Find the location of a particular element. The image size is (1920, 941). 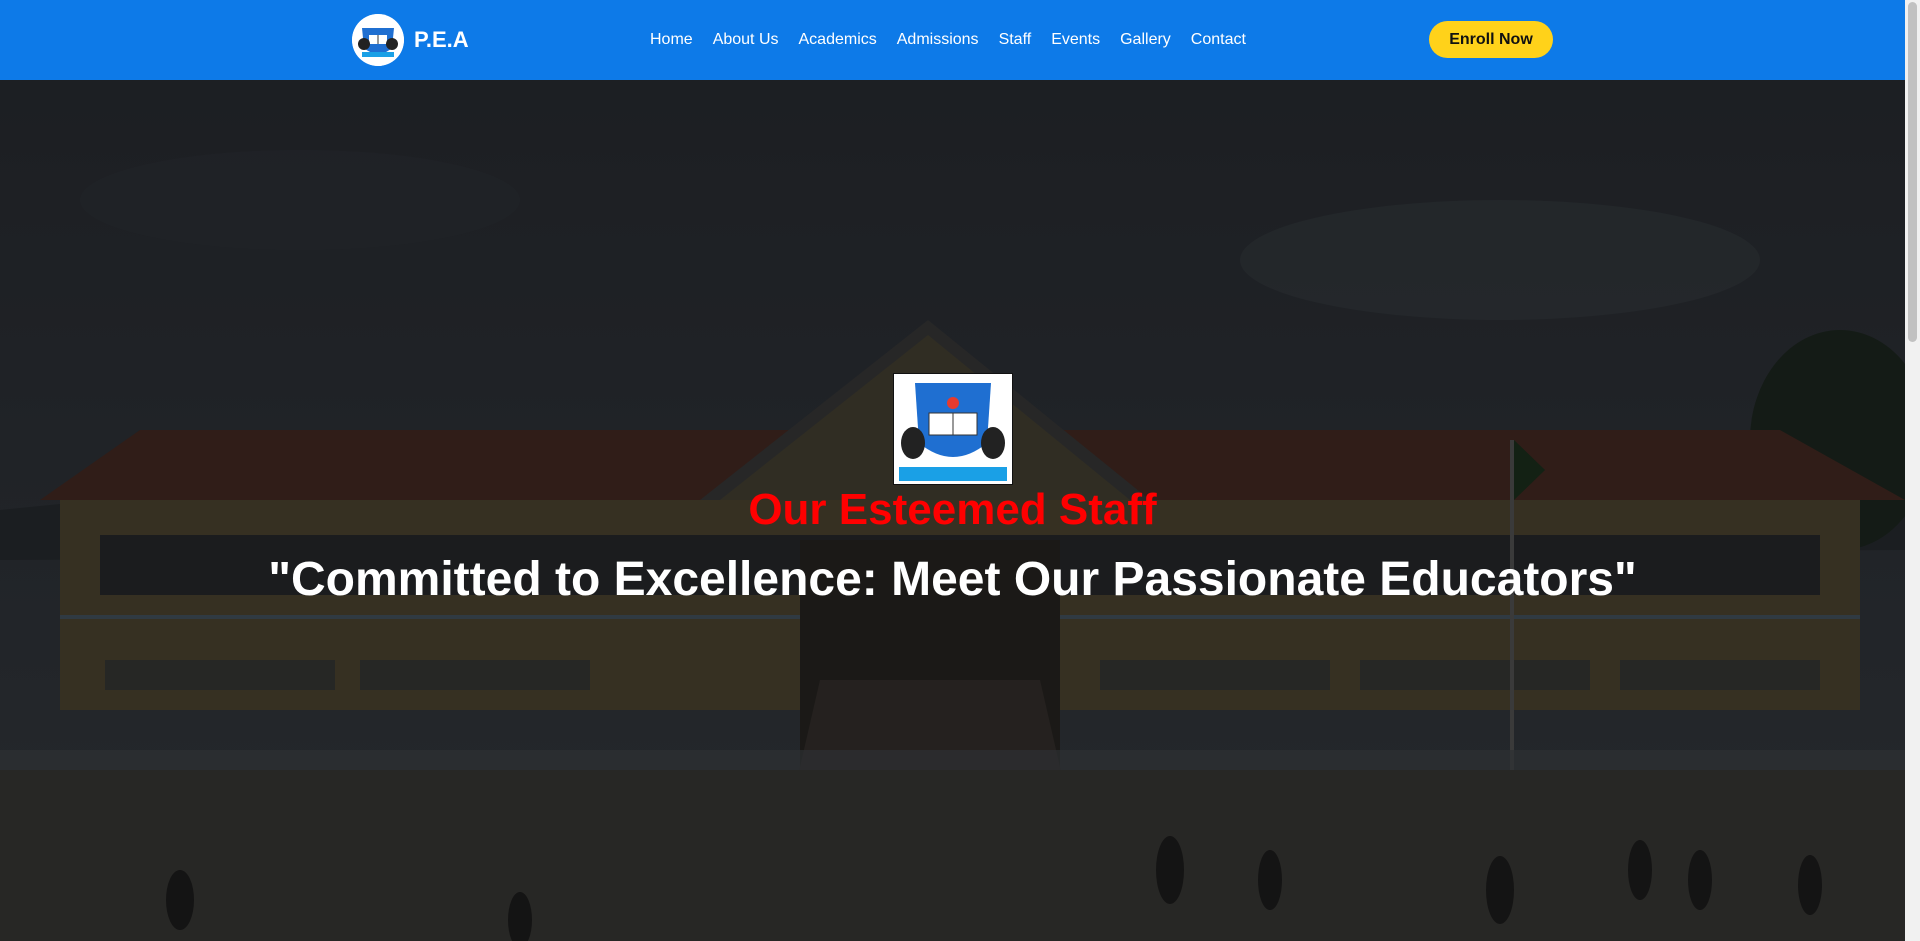

nav-link-home: Home is located at coordinates (671, 40).